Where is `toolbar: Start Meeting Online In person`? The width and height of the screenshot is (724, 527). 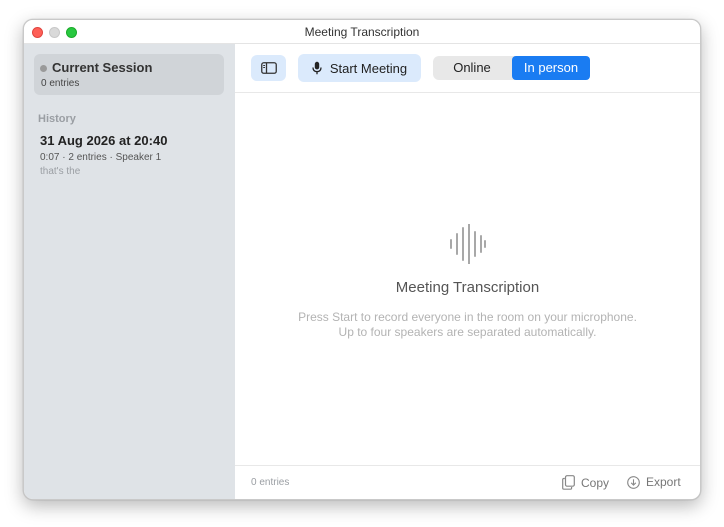 toolbar: Start Meeting Online In person is located at coordinates (467, 68).